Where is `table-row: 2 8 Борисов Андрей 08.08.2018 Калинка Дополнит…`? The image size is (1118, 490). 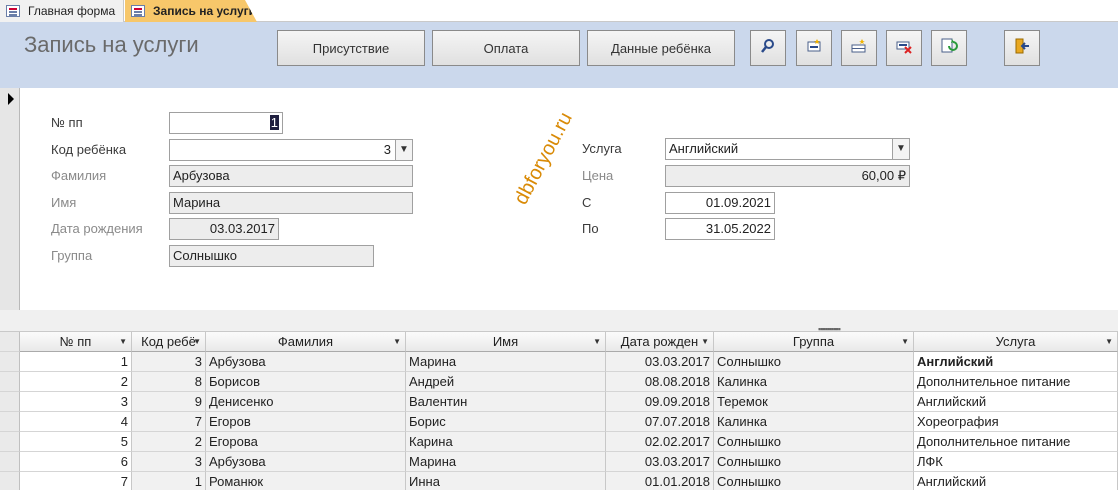
table-row: 2 8 Борисов Андрей 08.08.2018 Калинка Дополнит… is located at coordinates (559, 382).